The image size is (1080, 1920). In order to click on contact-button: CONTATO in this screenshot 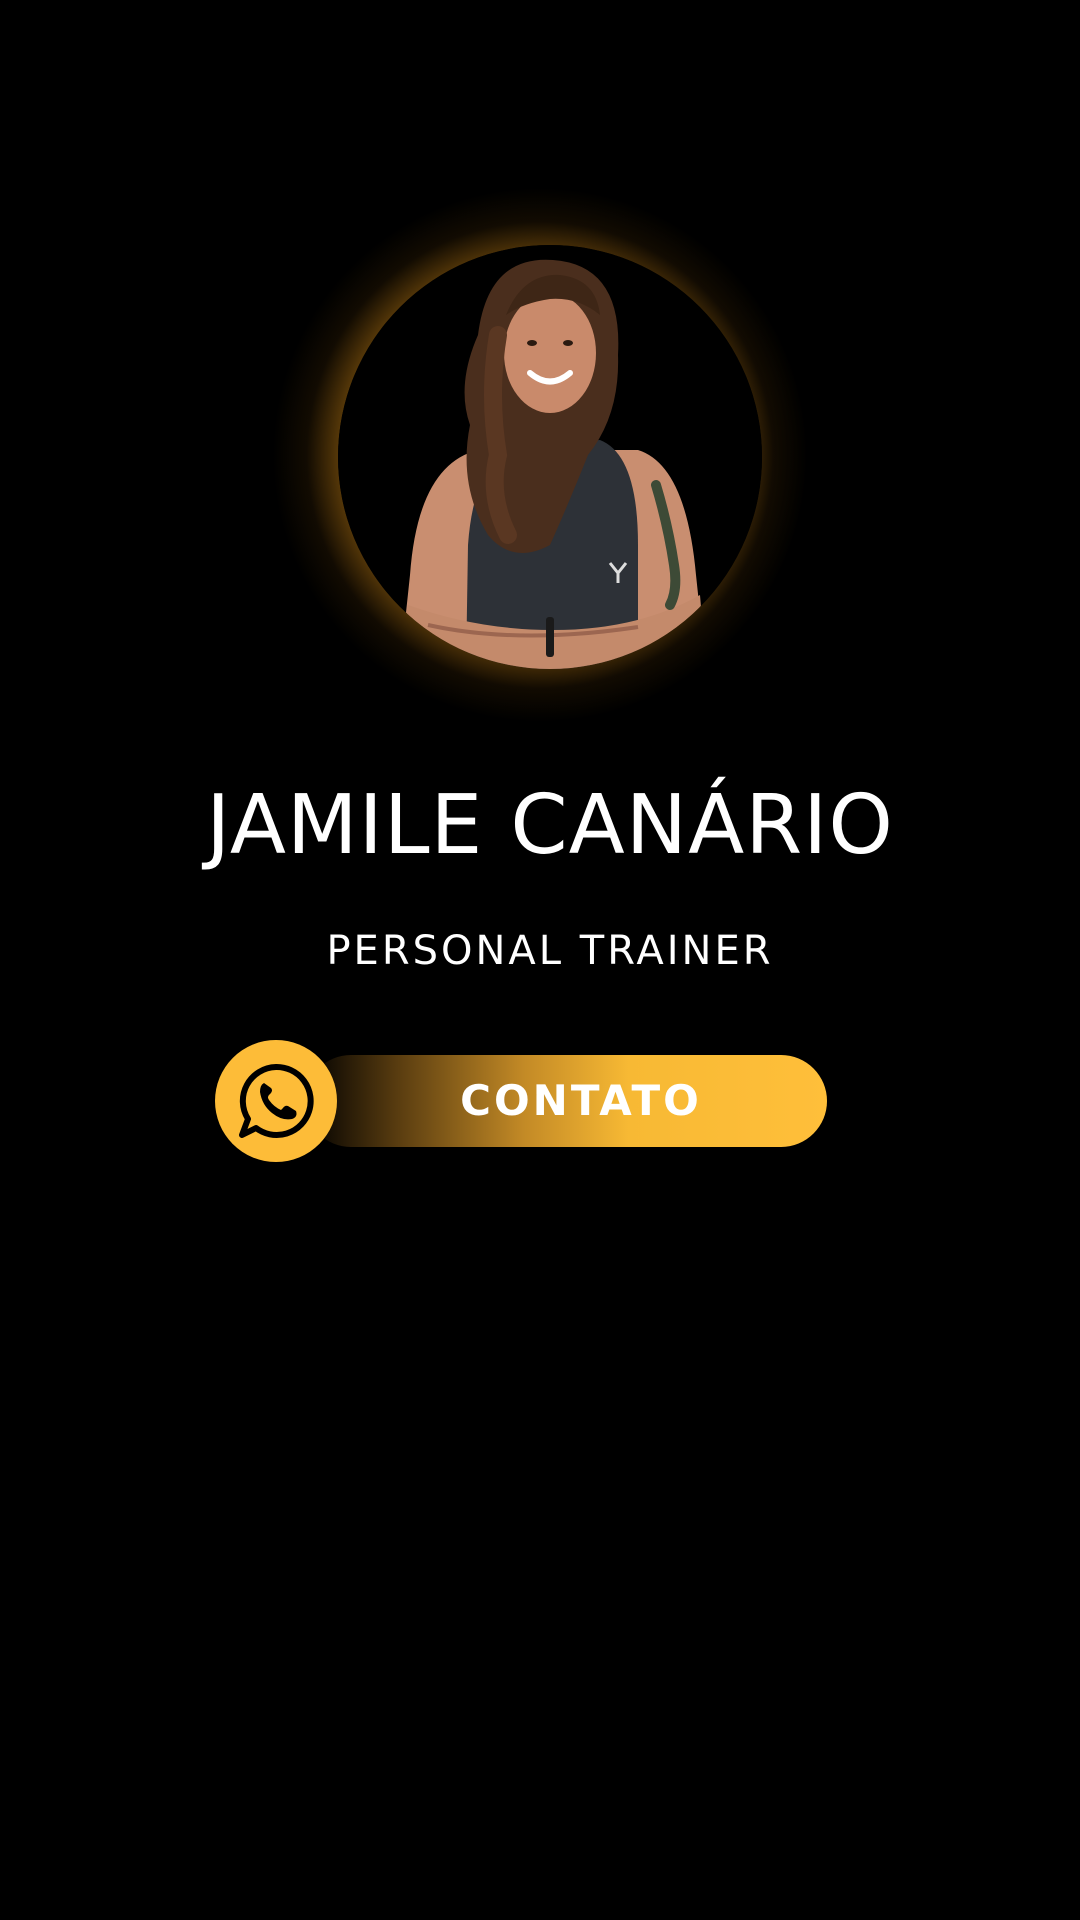, I will do `click(521, 1101)`.